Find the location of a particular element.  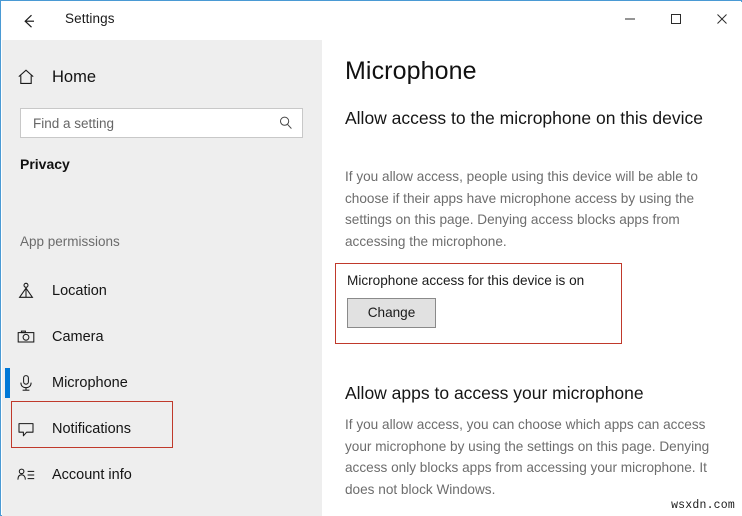

watermark: wsxdn.com is located at coordinates (703, 505).